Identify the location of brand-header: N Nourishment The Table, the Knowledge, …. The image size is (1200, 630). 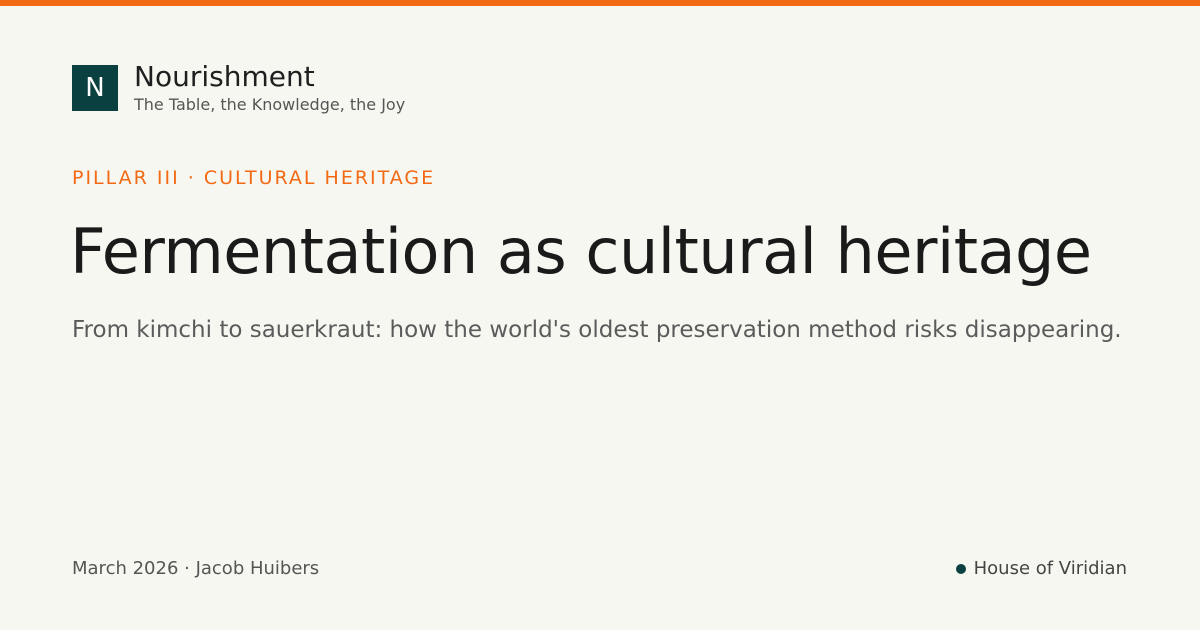
(238, 88).